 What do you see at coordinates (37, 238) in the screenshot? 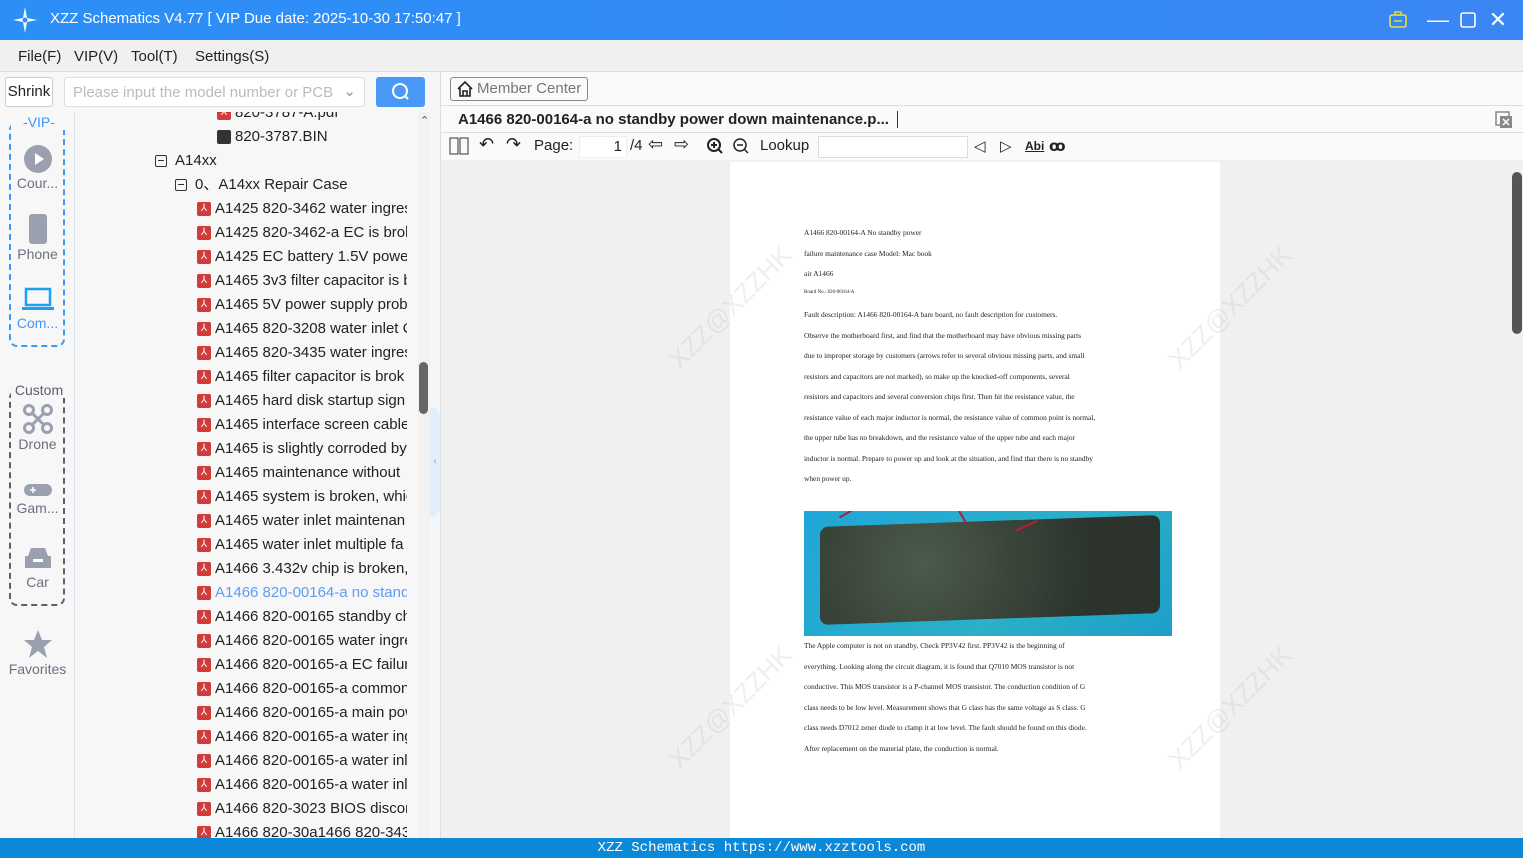
I see `sidebar-item-phone: Phone` at bounding box center [37, 238].